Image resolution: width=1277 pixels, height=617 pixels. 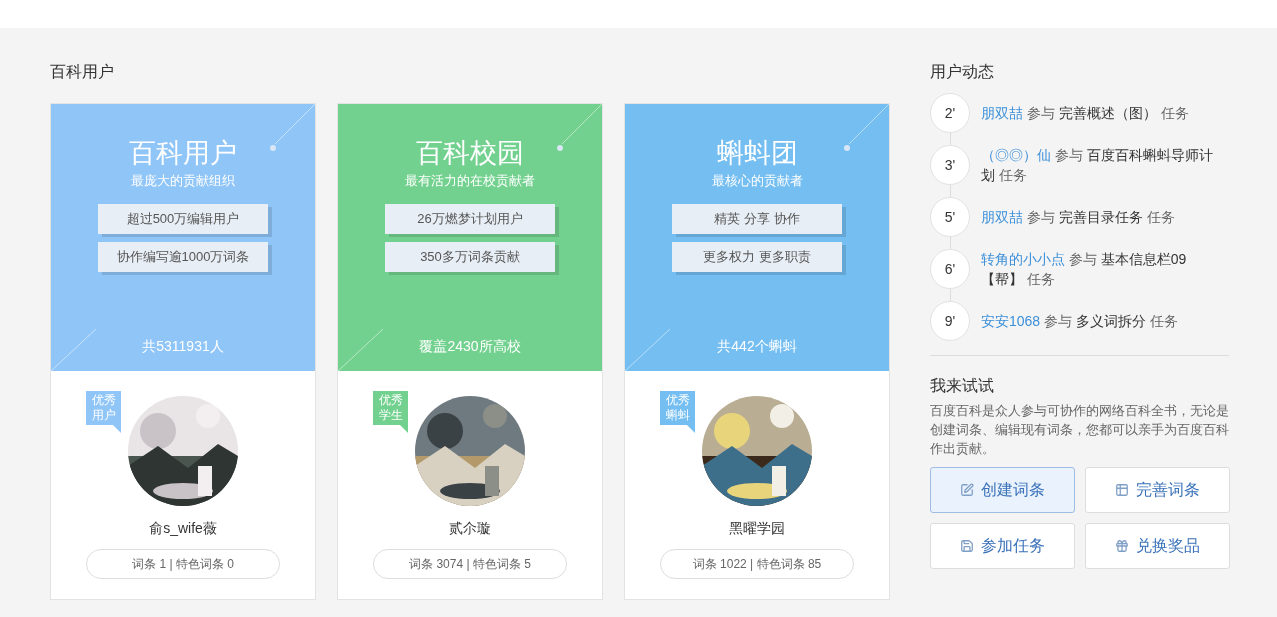 I want to click on card-subtitle: 最有活力的在校贡献者, so click(x=470, y=181).